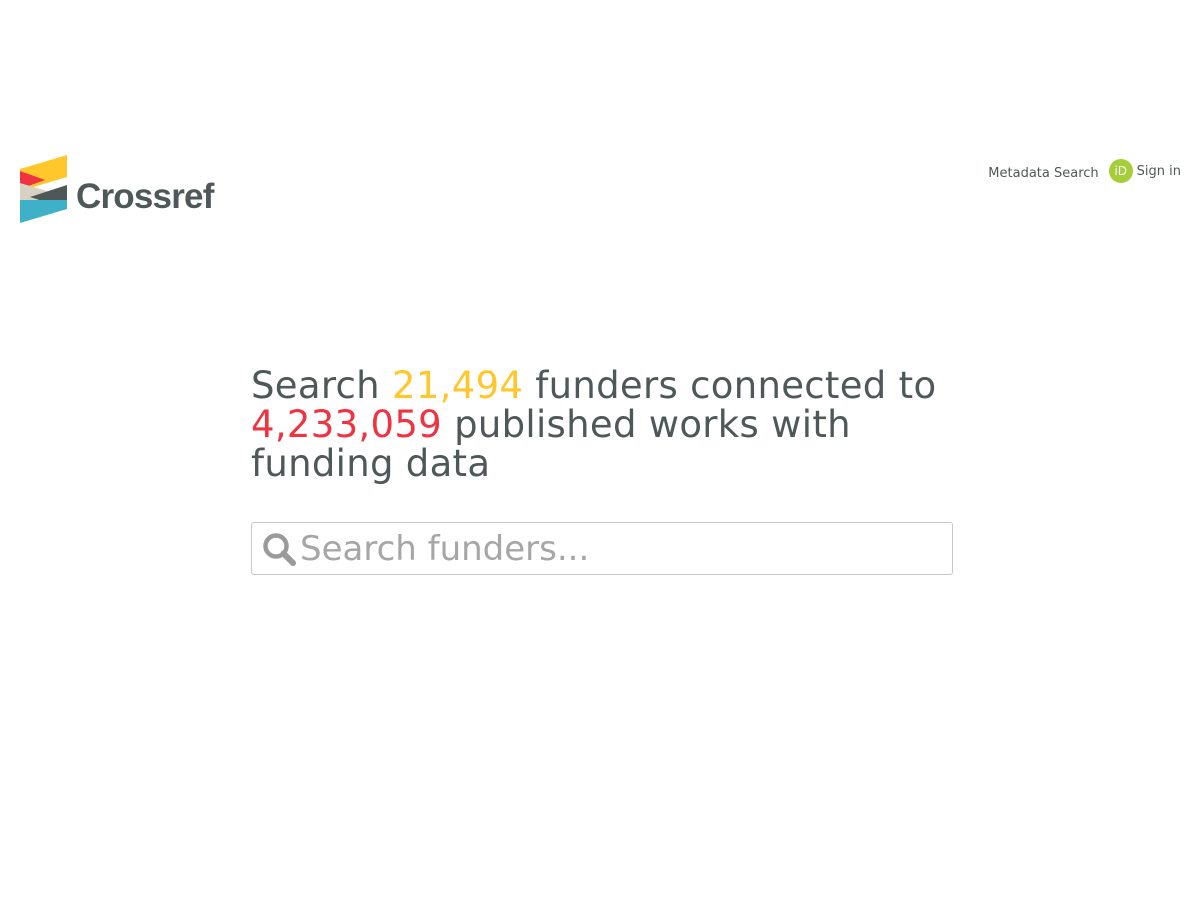  What do you see at coordinates (457, 385) in the screenshot?
I see `funders-count: 21,494` at bounding box center [457, 385].